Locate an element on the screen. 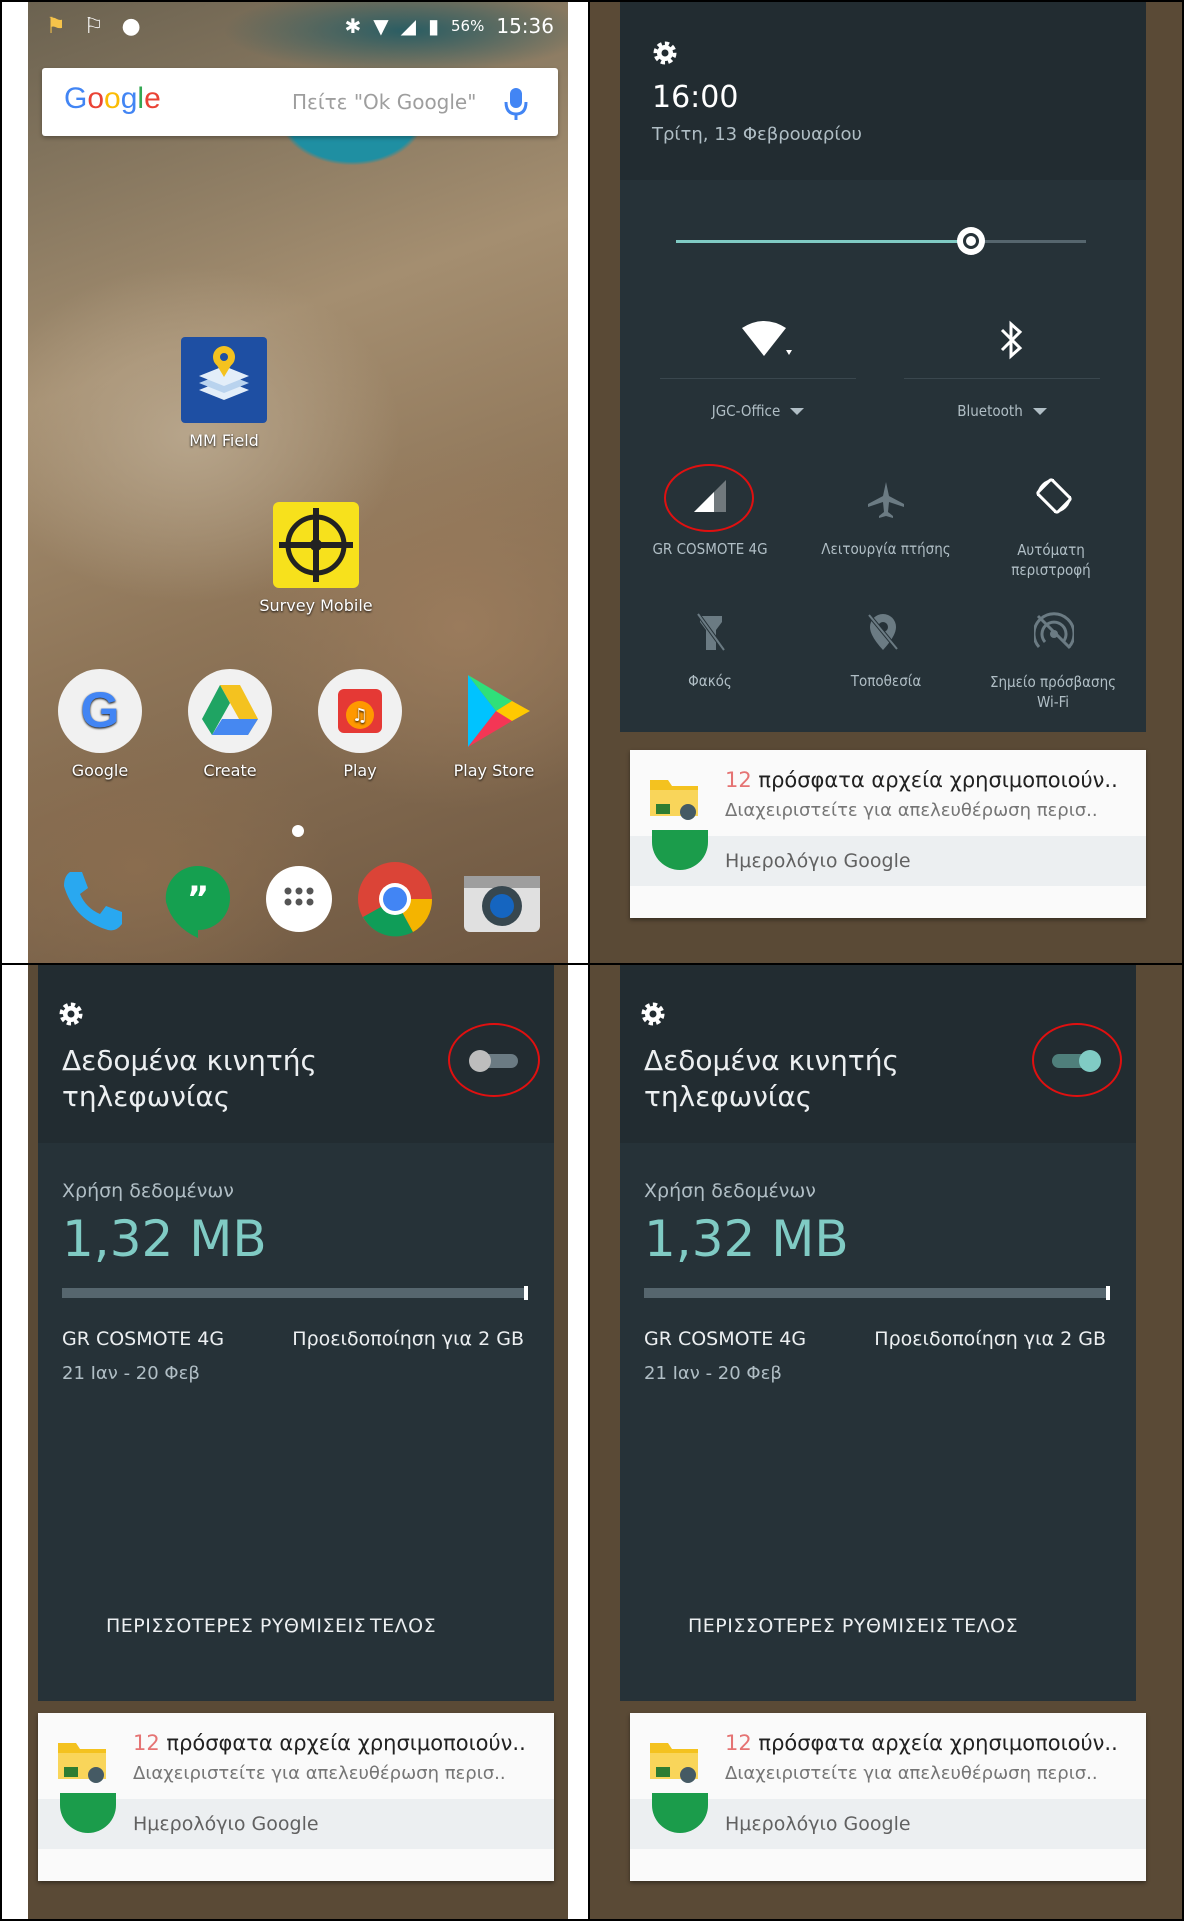 This screenshot has height=1921, width=1184. warning-label: Προειδοποίηση για 2 GB is located at coordinates (990, 1339).